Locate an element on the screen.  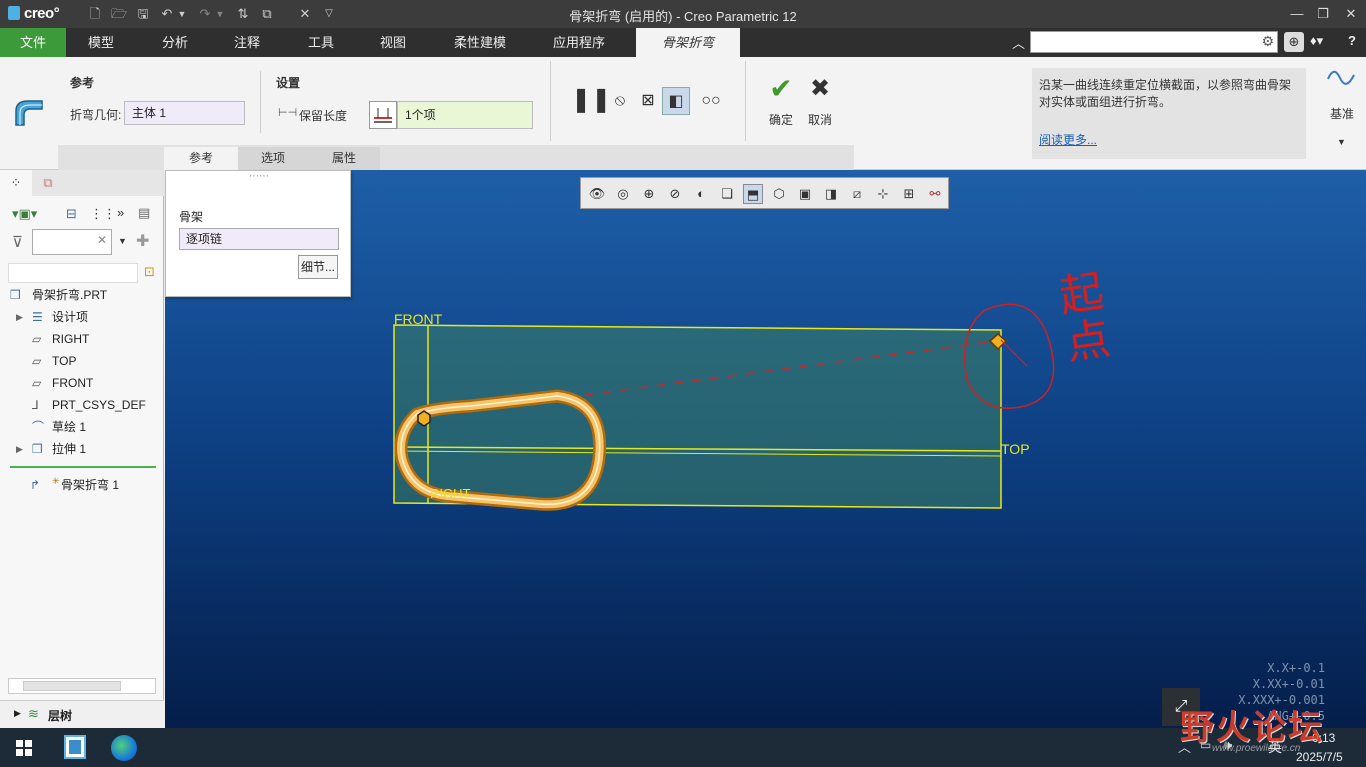
tab-analysis: 分析 is located at coordinates (175, 42).